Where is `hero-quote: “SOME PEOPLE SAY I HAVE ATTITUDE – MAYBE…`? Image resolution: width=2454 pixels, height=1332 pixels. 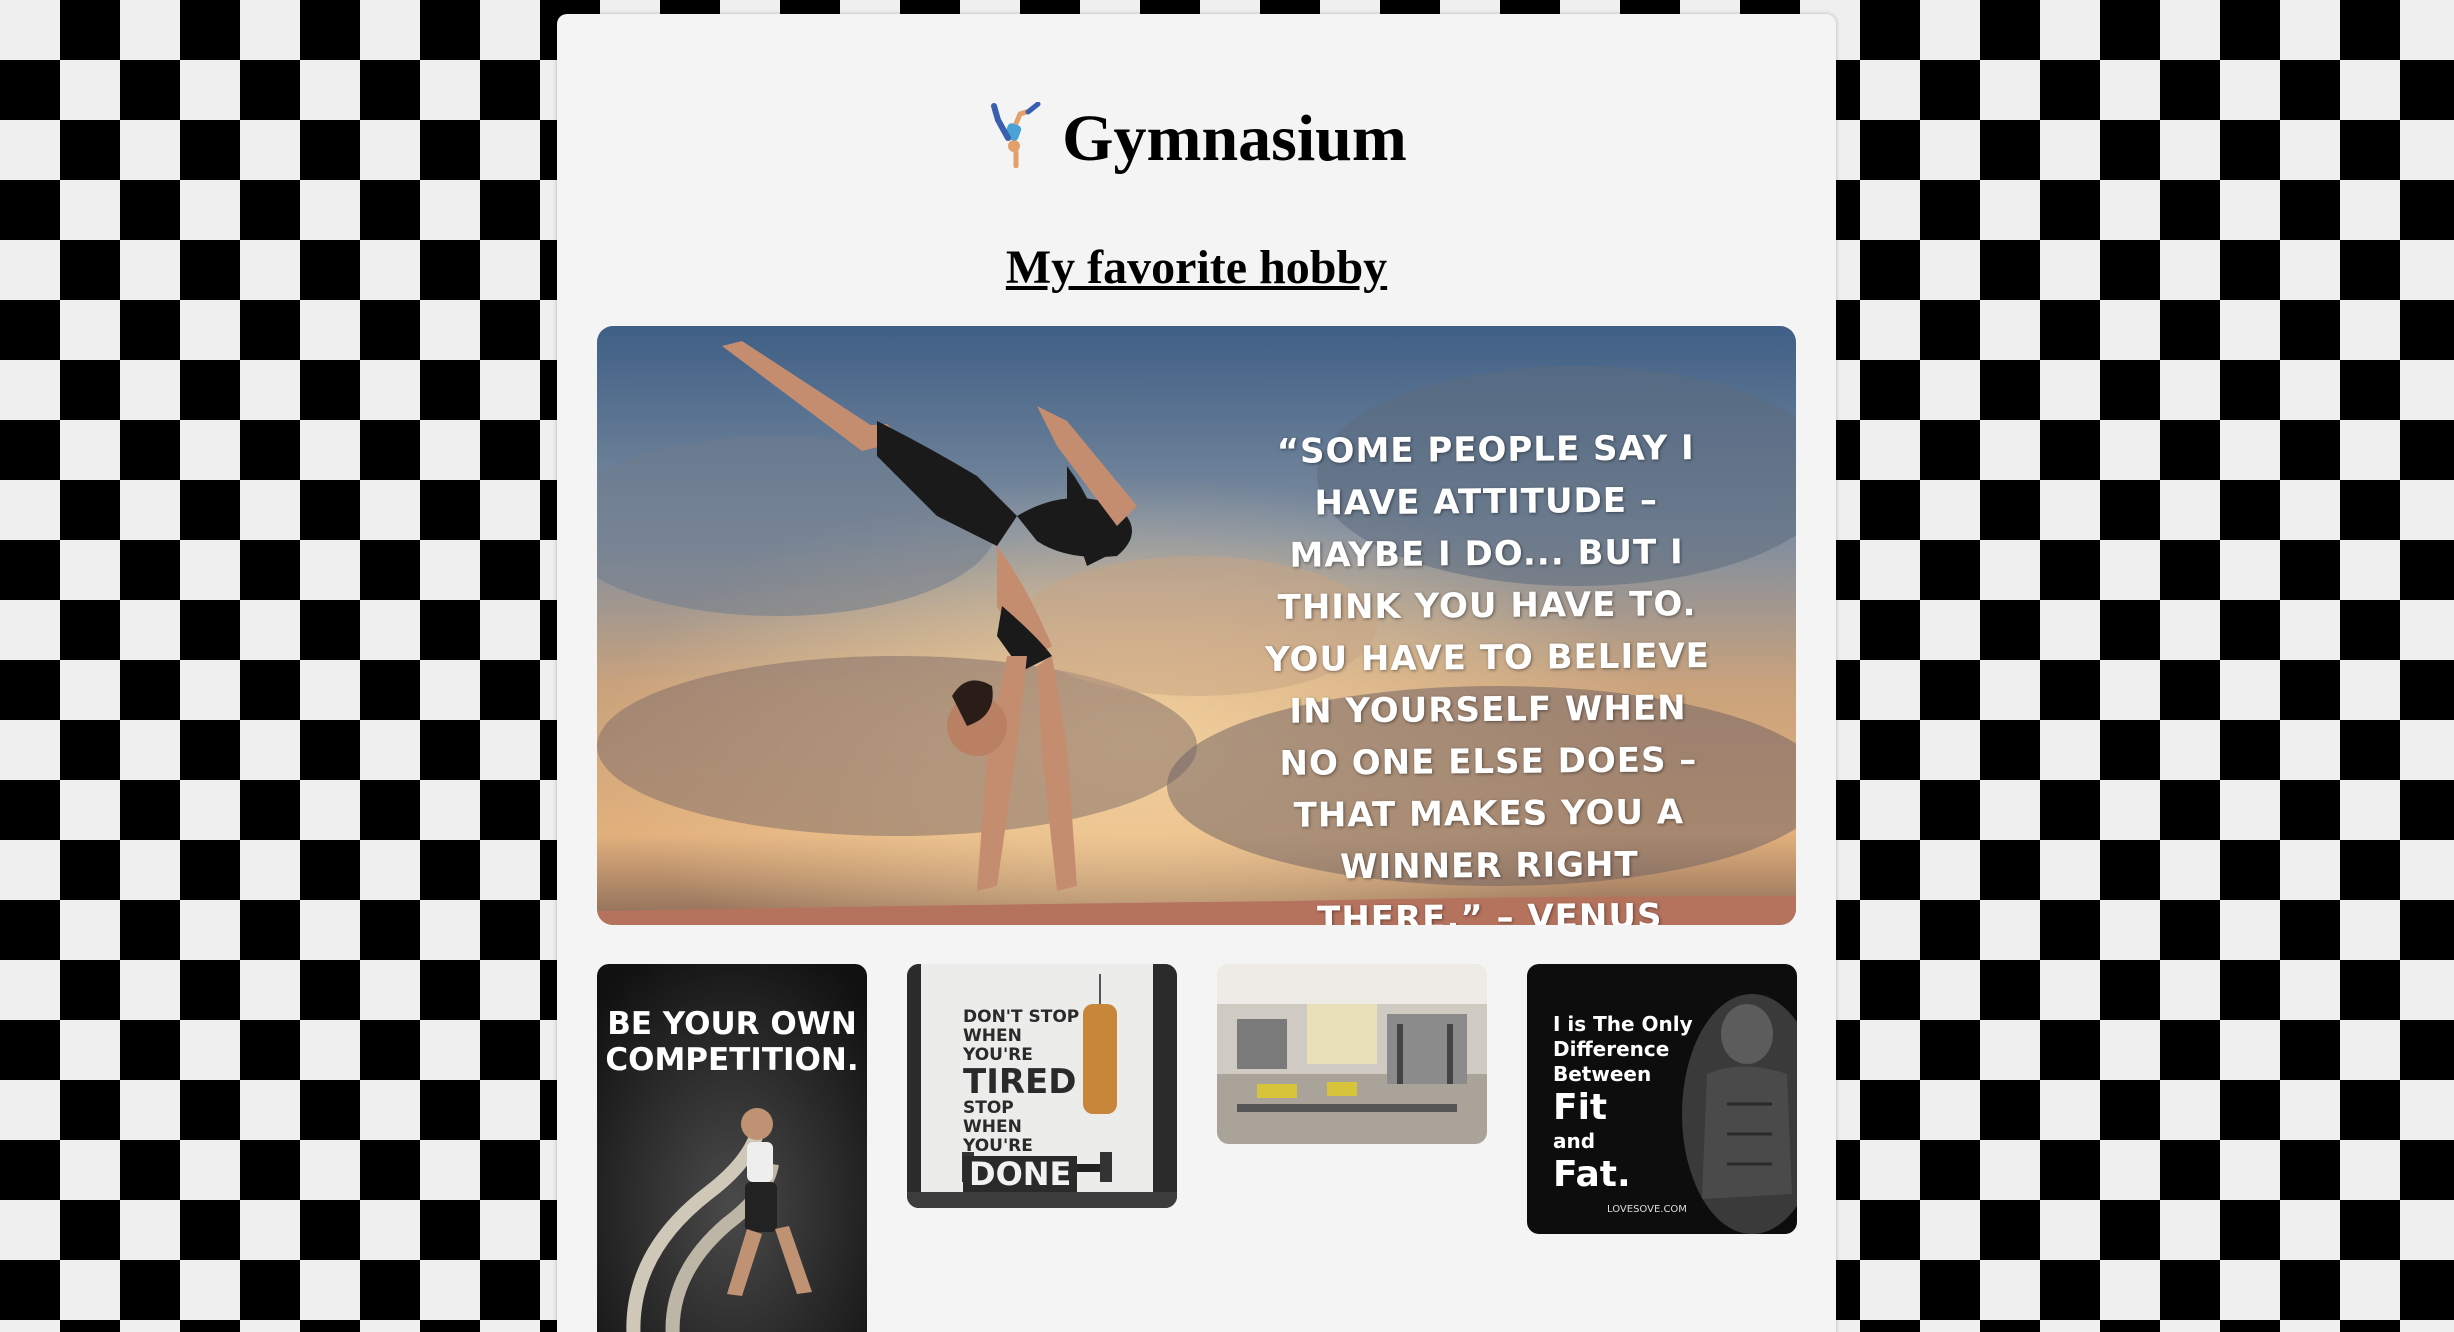 hero-quote: “SOME PEOPLE SAY I HAVE ATTITUDE – MAYBE… is located at coordinates (1488, 676).